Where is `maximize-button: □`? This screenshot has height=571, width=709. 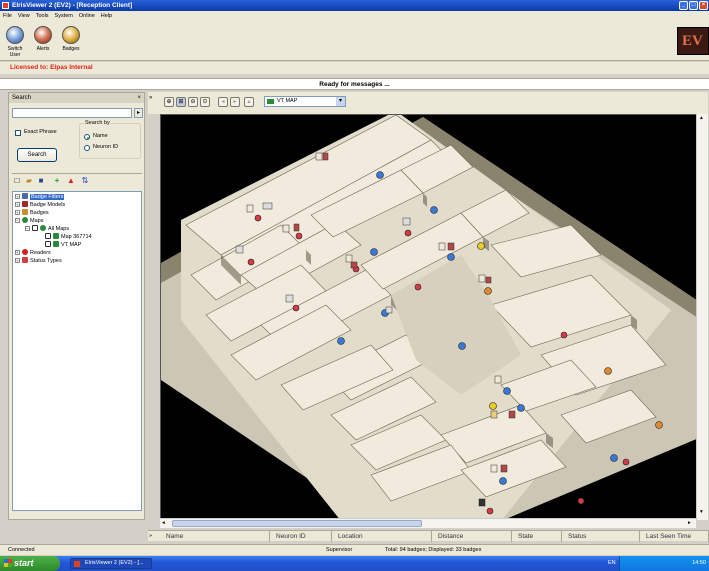 maximize-button: □ is located at coordinates (693, 5).